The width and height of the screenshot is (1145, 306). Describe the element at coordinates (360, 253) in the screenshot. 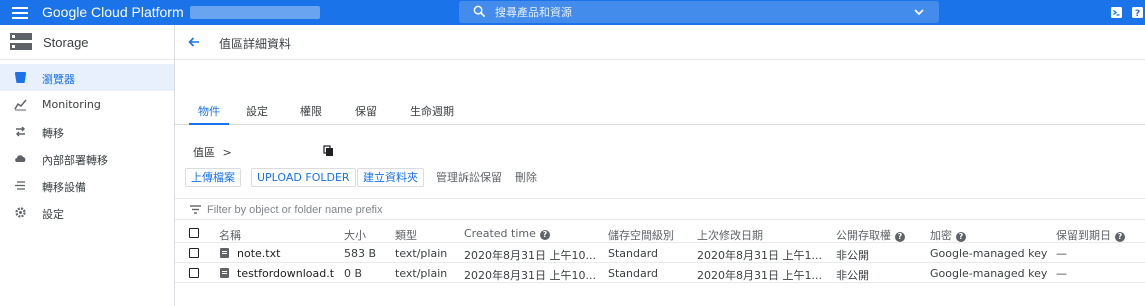

I see `object-size: 583 B` at that location.